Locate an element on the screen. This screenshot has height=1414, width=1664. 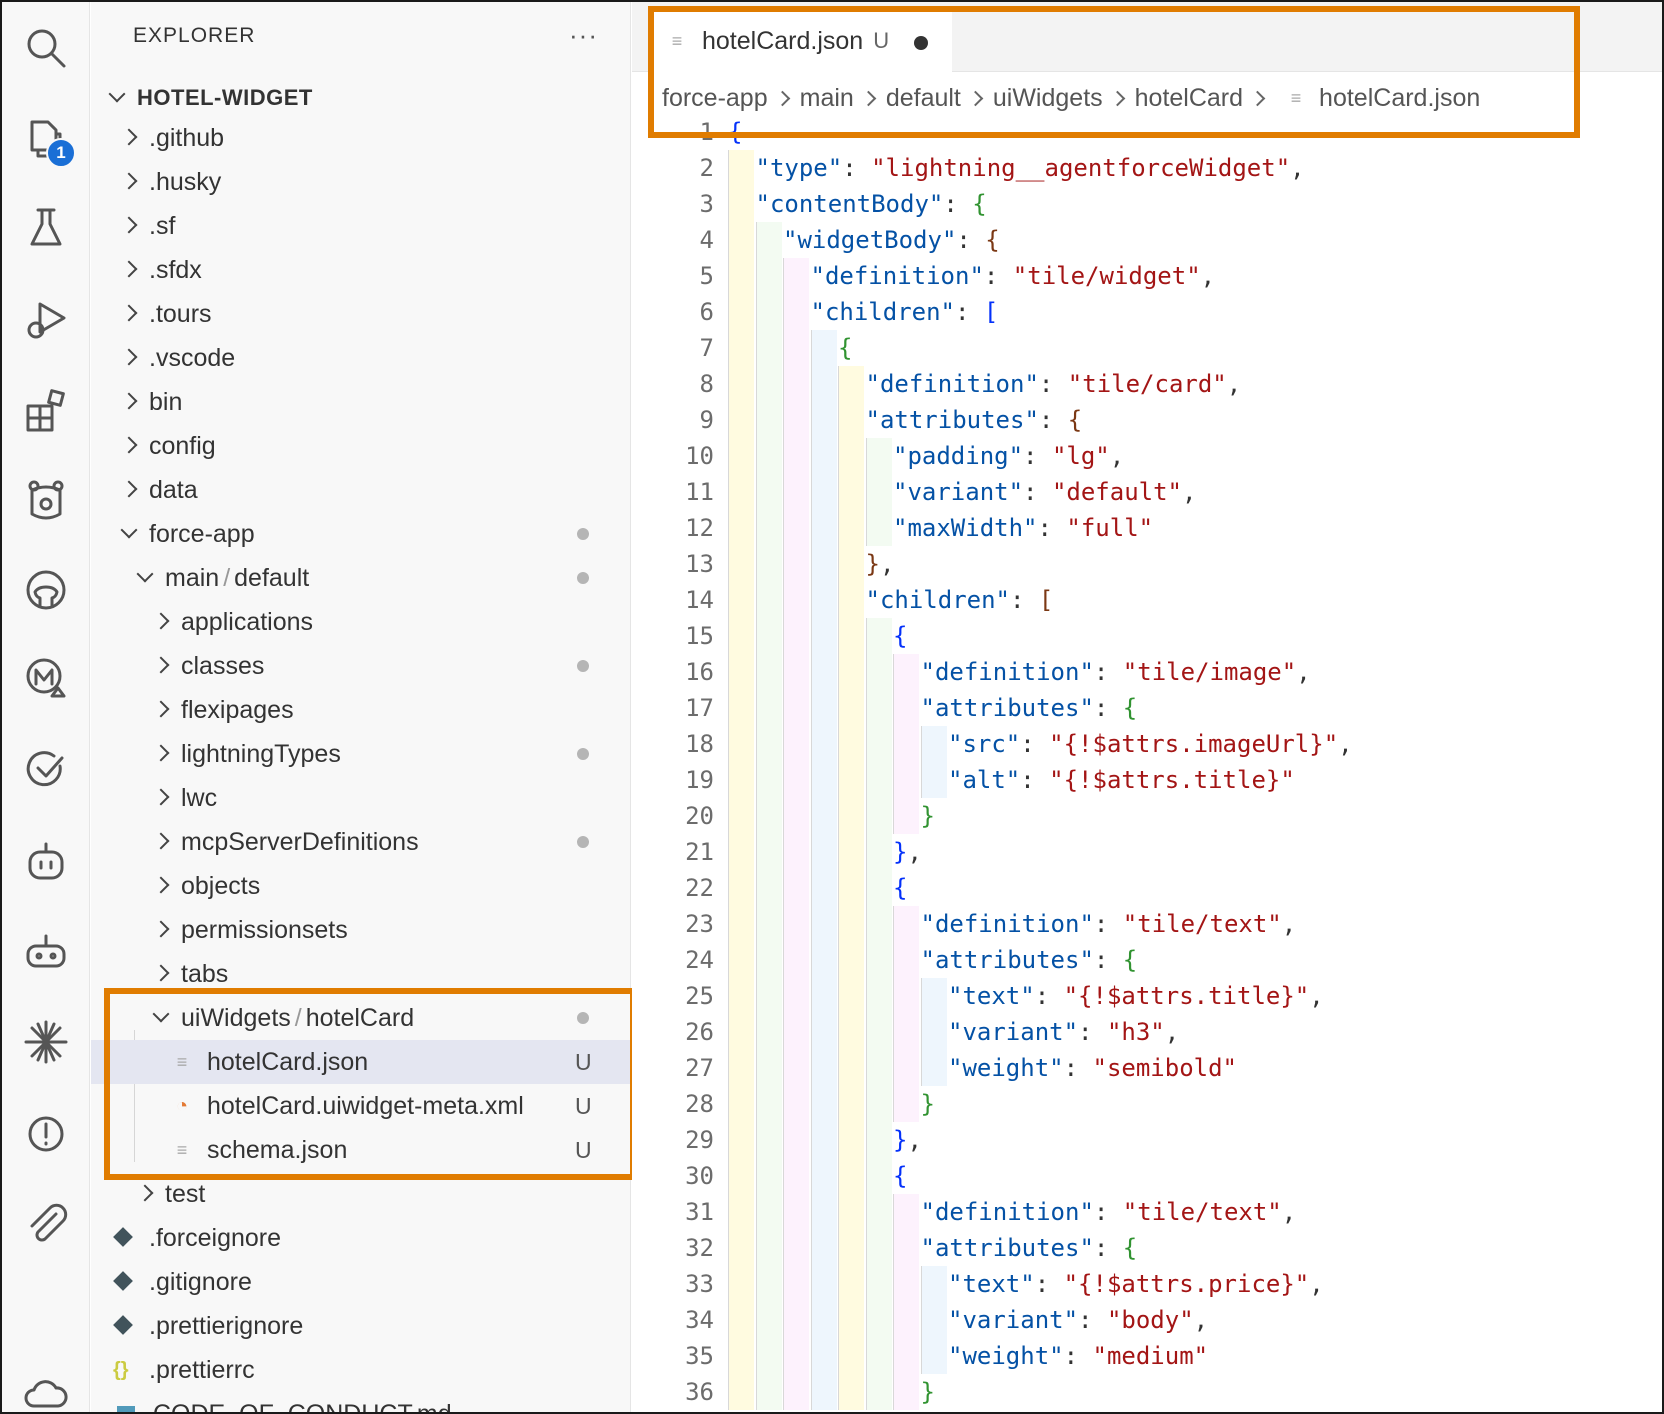
tree-folder-main-default: main / default is located at coordinates (360, 578).